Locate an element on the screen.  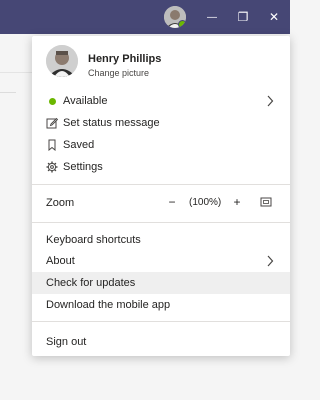
status-available-item: Available is located at coordinates (161, 101).